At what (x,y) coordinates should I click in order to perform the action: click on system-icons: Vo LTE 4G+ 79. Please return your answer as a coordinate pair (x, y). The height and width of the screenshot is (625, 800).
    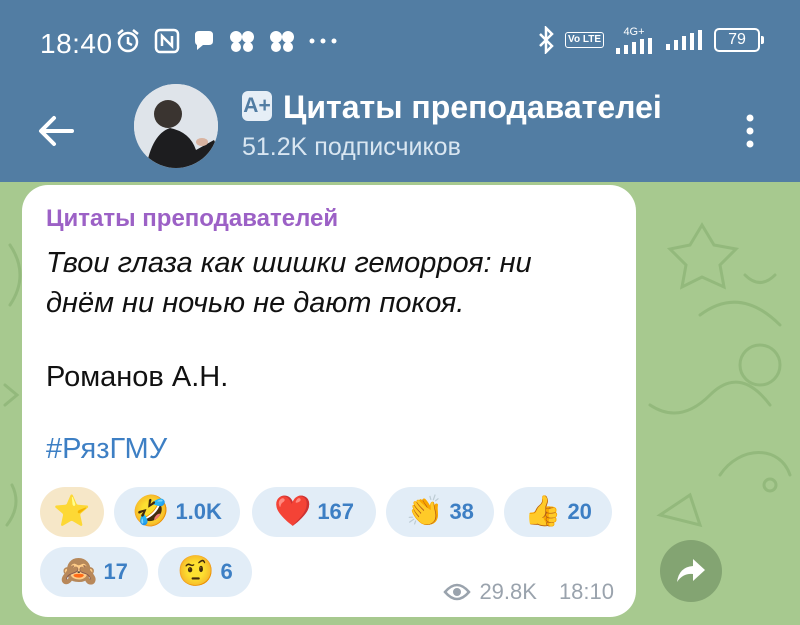
    Looking at the image, I should click on (650, 39).